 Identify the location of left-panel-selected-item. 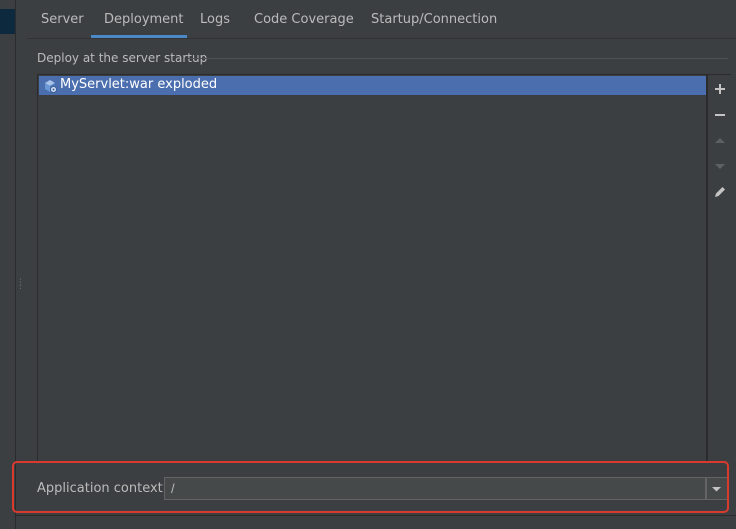
(7, 21).